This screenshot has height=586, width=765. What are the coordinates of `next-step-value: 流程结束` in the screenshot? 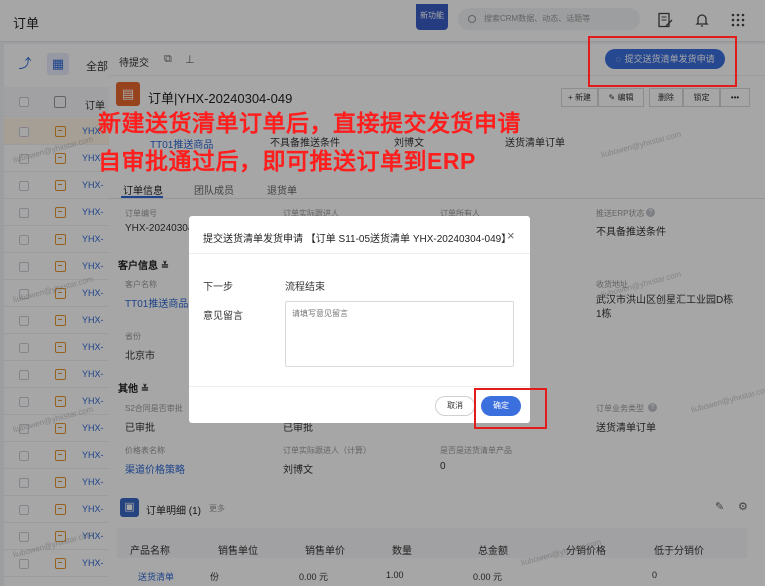 It's located at (305, 287).